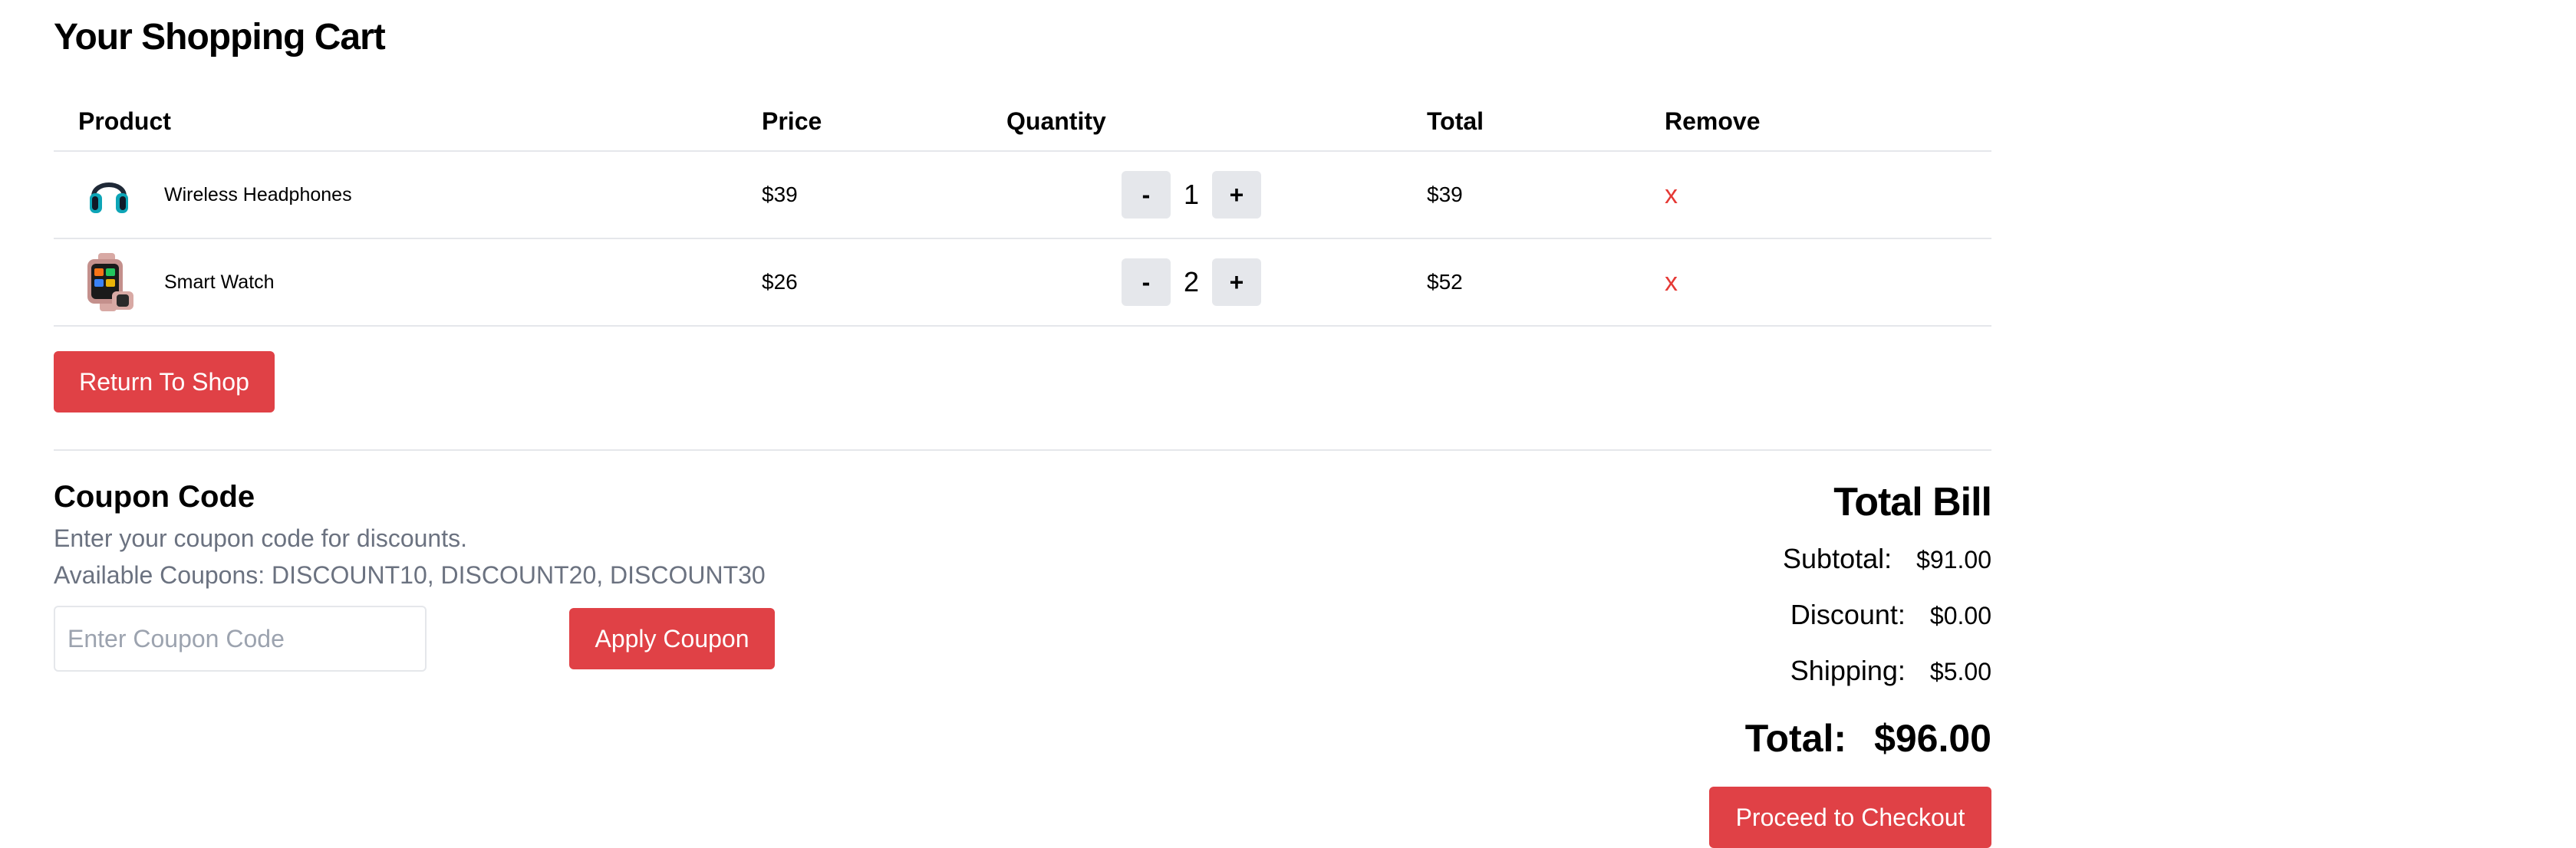 The width and height of the screenshot is (2576, 848). What do you see at coordinates (408, 195) in the screenshot?
I see `product-cell: Wireless Headphones` at bounding box center [408, 195].